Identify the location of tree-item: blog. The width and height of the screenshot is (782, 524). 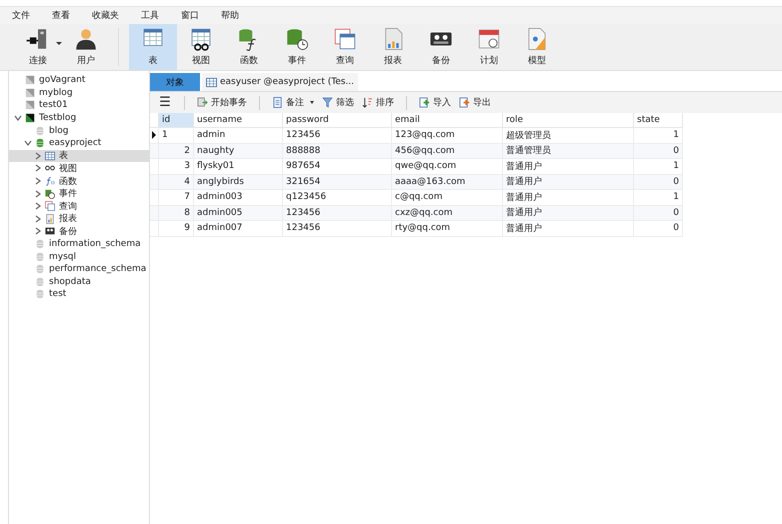
(79, 130).